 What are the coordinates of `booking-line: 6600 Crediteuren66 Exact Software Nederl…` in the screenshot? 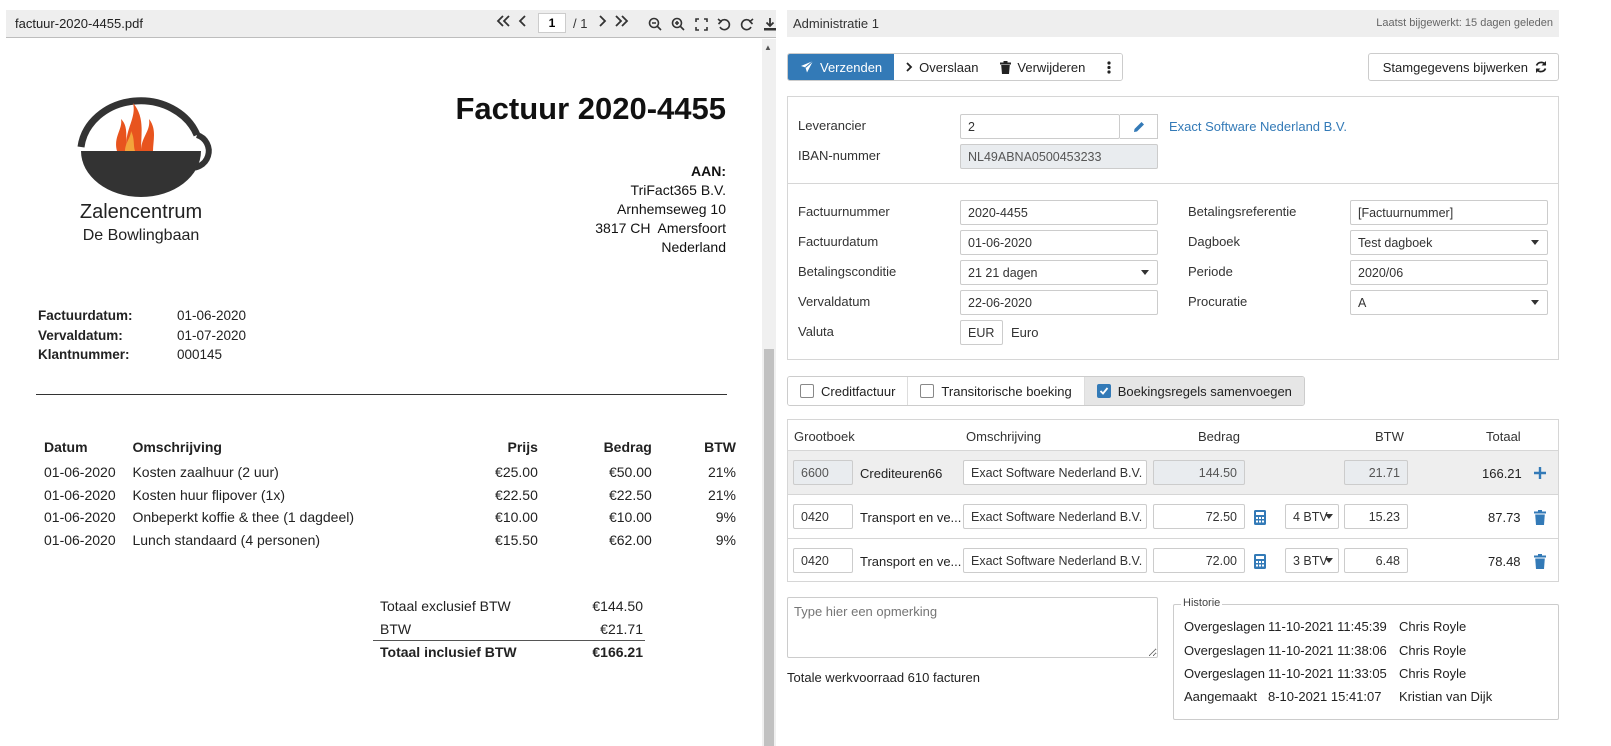 It's located at (1173, 472).